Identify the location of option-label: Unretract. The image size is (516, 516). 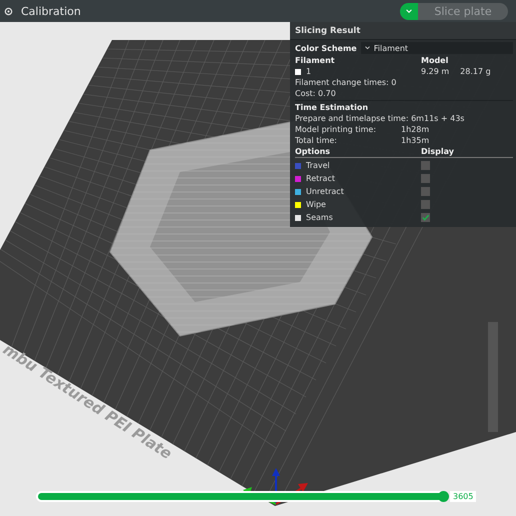
(325, 191).